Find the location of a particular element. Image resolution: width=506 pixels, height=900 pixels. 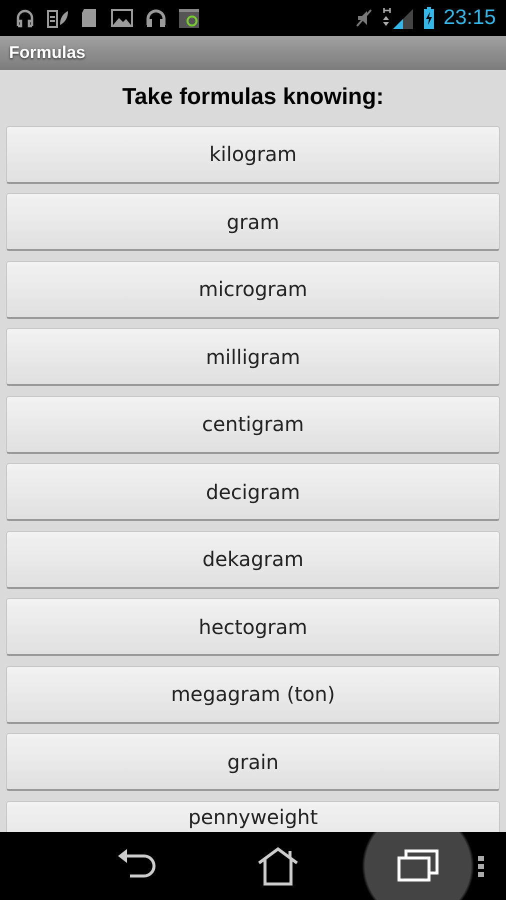

recent-apps-icon is located at coordinates (418, 866).